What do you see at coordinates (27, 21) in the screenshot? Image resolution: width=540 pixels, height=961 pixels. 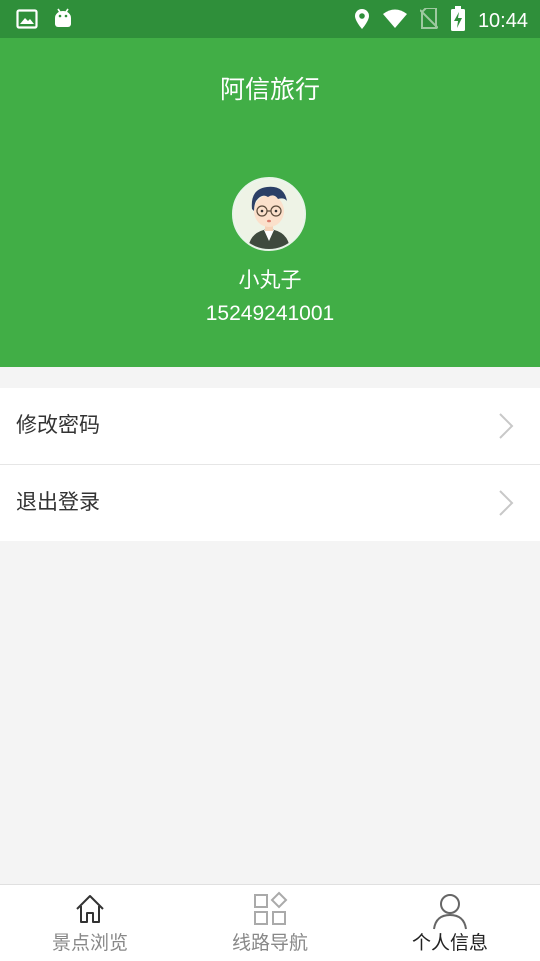 I see `gallery-icon` at bounding box center [27, 21].